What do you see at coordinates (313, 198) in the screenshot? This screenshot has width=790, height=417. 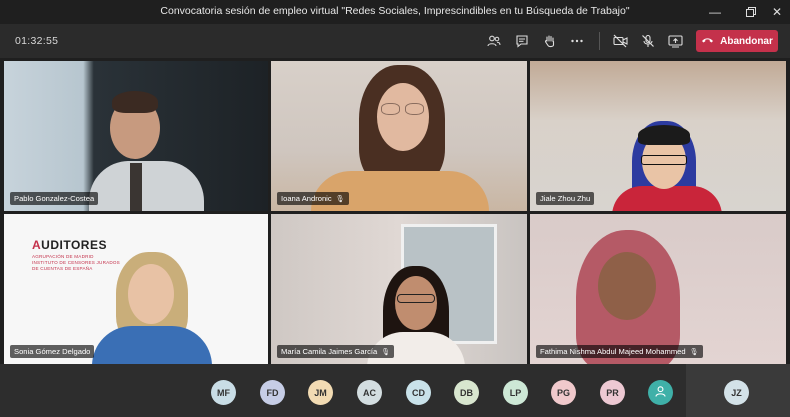 I see `participant-name-tag: Ioana Andronic 🎙︎` at bounding box center [313, 198].